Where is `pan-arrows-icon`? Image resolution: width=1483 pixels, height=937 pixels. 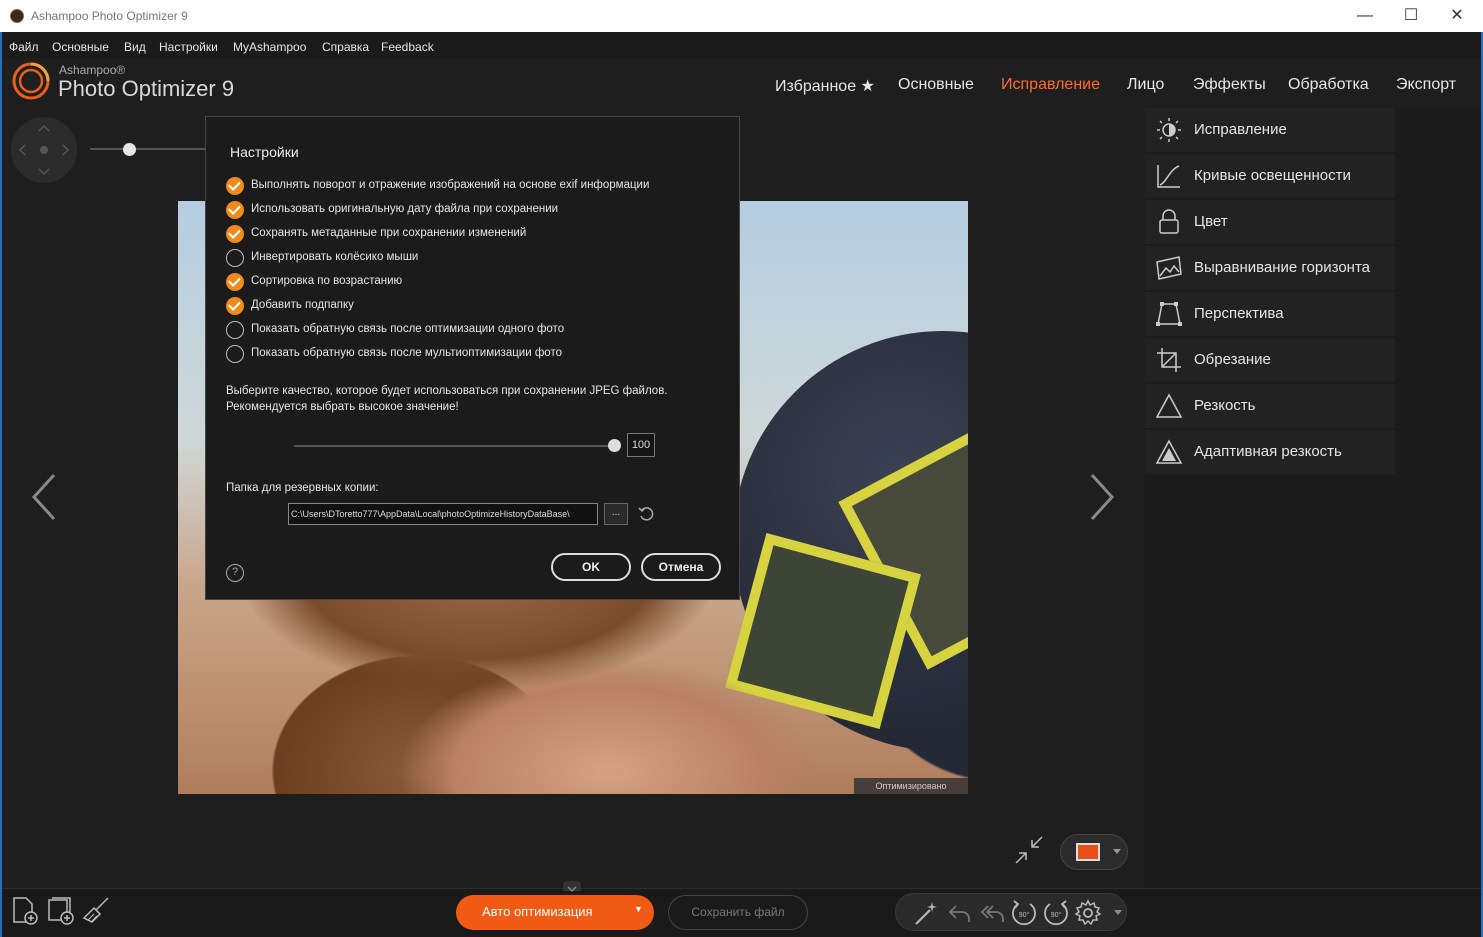
pan-arrows-icon is located at coordinates (44, 150).